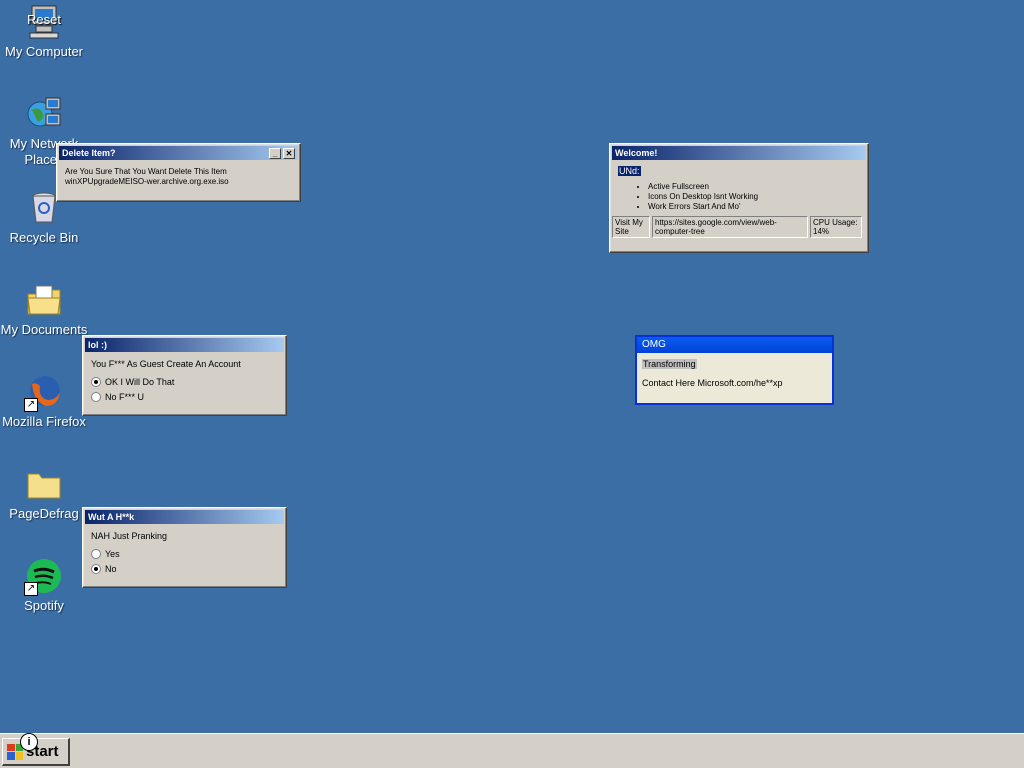 The image size is (1024, 768). What do you see at coordinates (44, 329) in the screenshot?
I see `desktop-icon-label: My Documents` at bounding box center [44, 329].